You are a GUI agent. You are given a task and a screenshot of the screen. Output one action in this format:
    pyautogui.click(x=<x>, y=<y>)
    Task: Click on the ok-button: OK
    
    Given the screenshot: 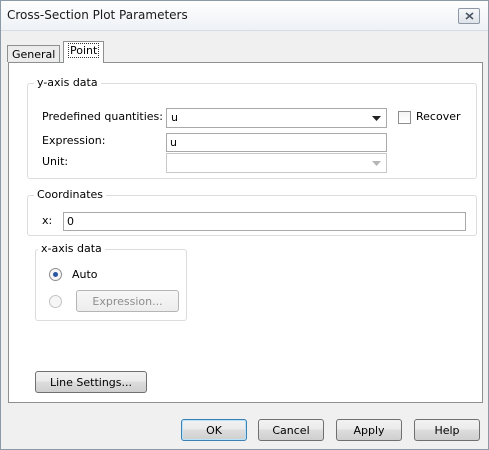 What is the action you would take?
    pyautogui.click(x=214, y=430)
    